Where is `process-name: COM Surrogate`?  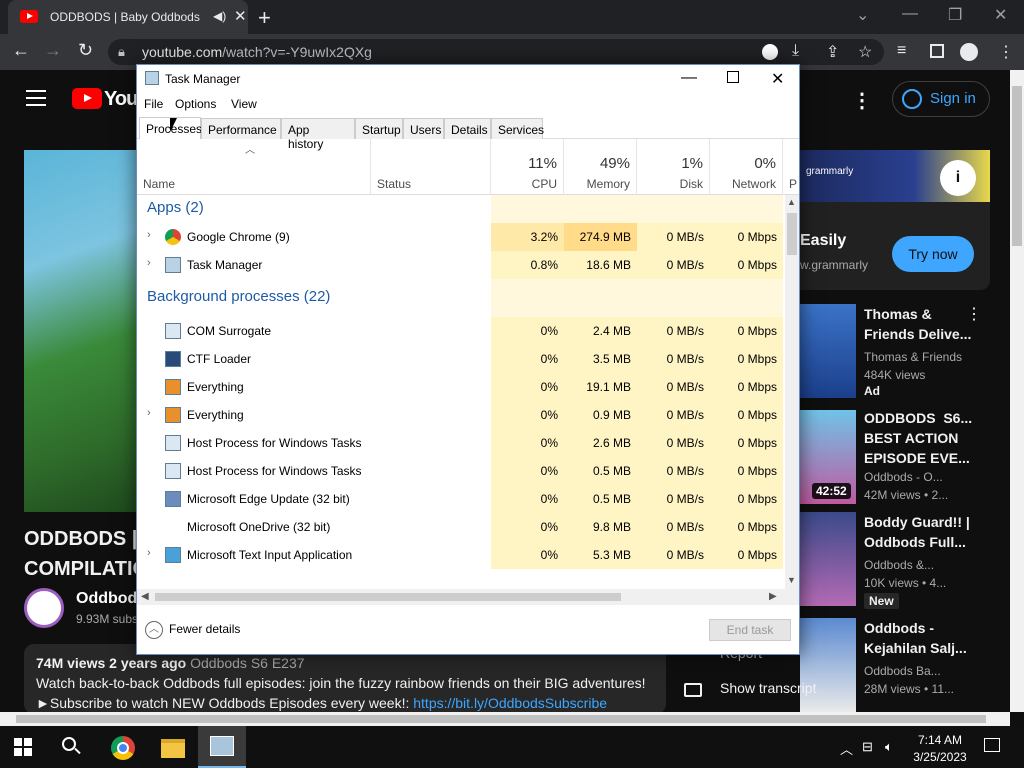
process-name: COM Surrogate is located at coordinates (229, 331).